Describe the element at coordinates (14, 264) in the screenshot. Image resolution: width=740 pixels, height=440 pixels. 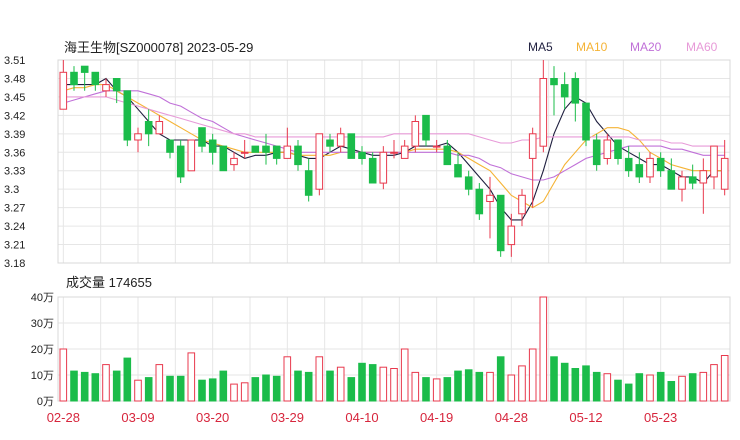
I see `price-tick-label: 3.18` at that location.